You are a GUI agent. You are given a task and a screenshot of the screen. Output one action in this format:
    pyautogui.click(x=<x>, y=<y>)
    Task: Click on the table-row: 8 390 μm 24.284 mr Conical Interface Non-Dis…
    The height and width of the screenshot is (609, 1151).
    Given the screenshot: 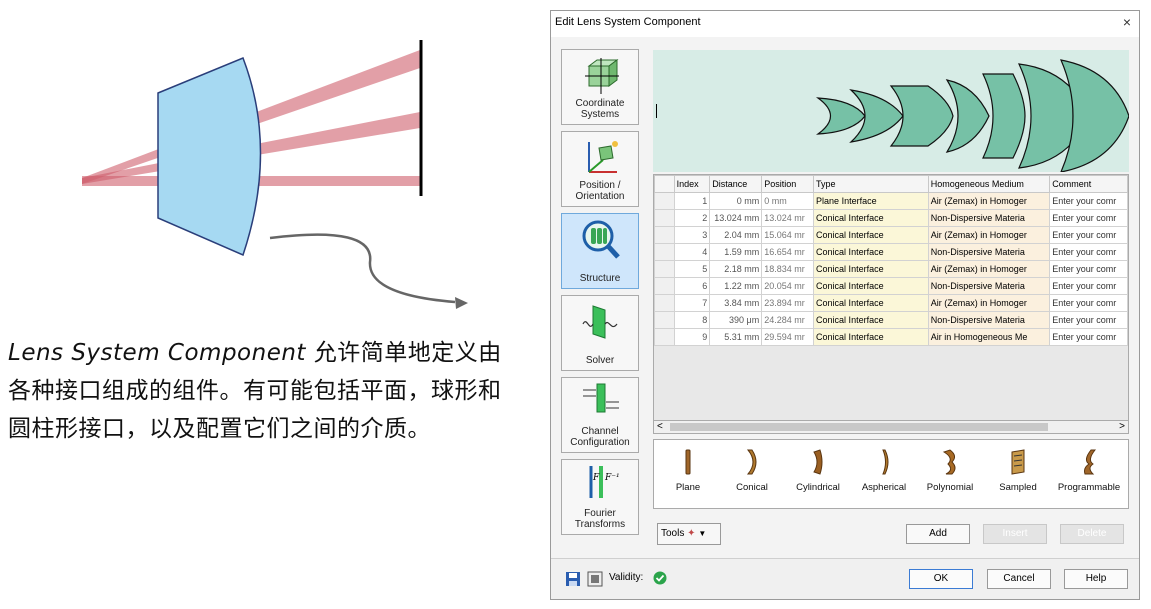 What is the action you would take?
    pyautogui.click(x=891, y=320)
    